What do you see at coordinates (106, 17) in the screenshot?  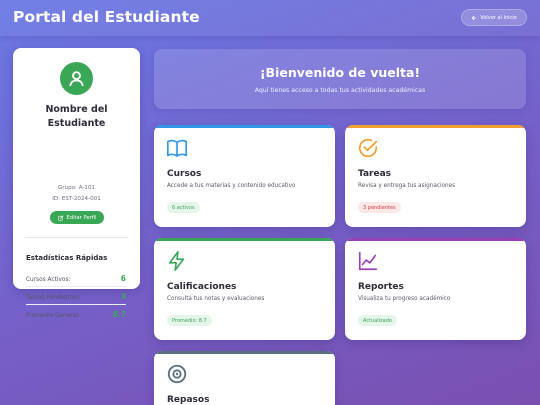 I see `app-title: Portal del Estudiante` at bounding box center [106, 17].